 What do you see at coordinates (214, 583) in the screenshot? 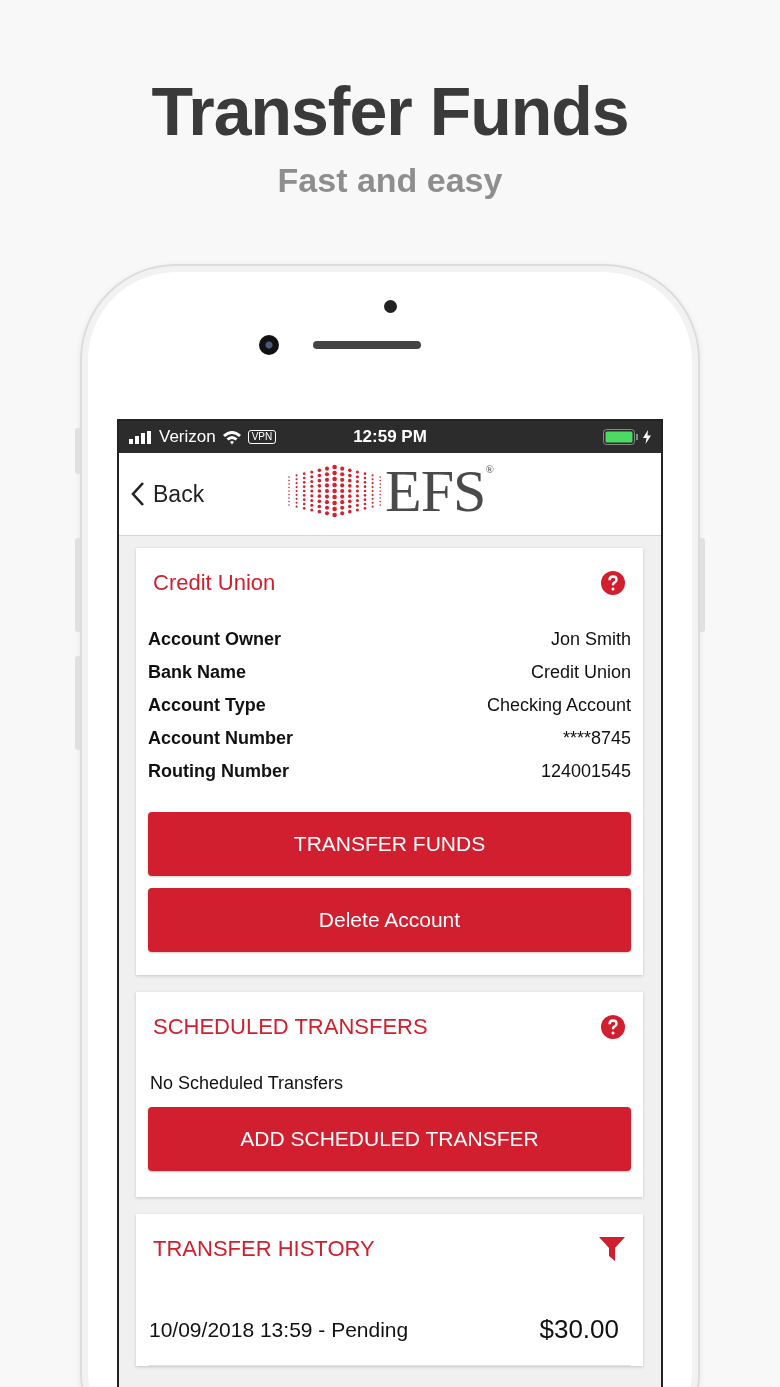
I see `card-title: Credit Union` at bounding box center [214, 583].